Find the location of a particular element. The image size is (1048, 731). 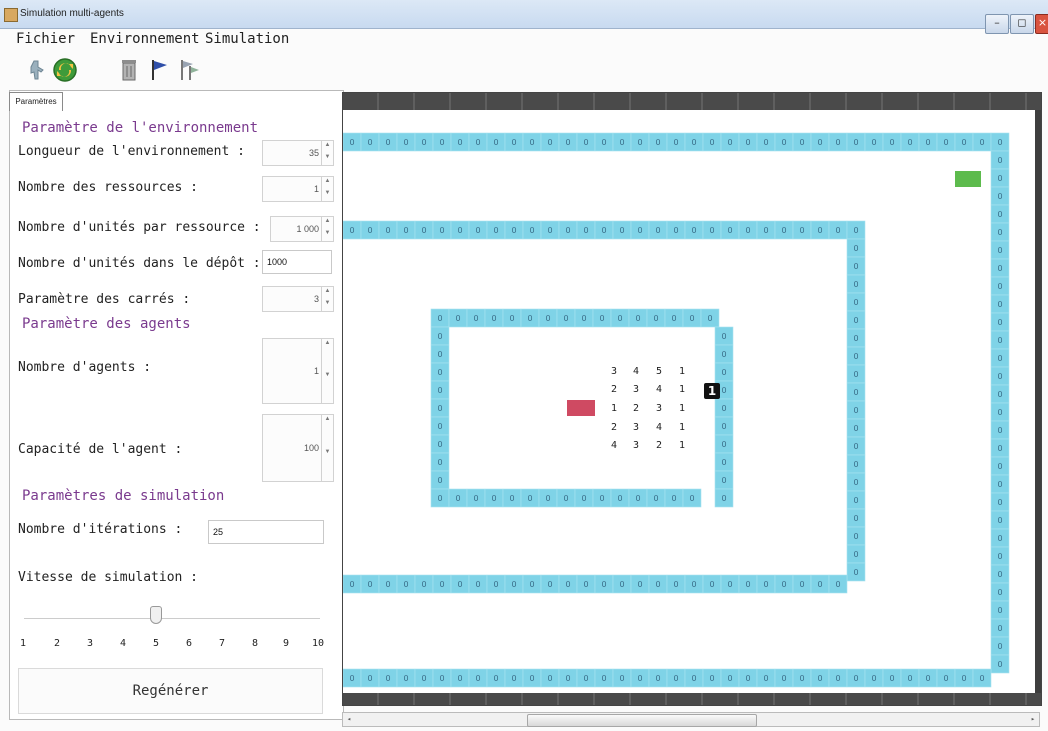

refresh-icon is located at coordinates (65, 70).